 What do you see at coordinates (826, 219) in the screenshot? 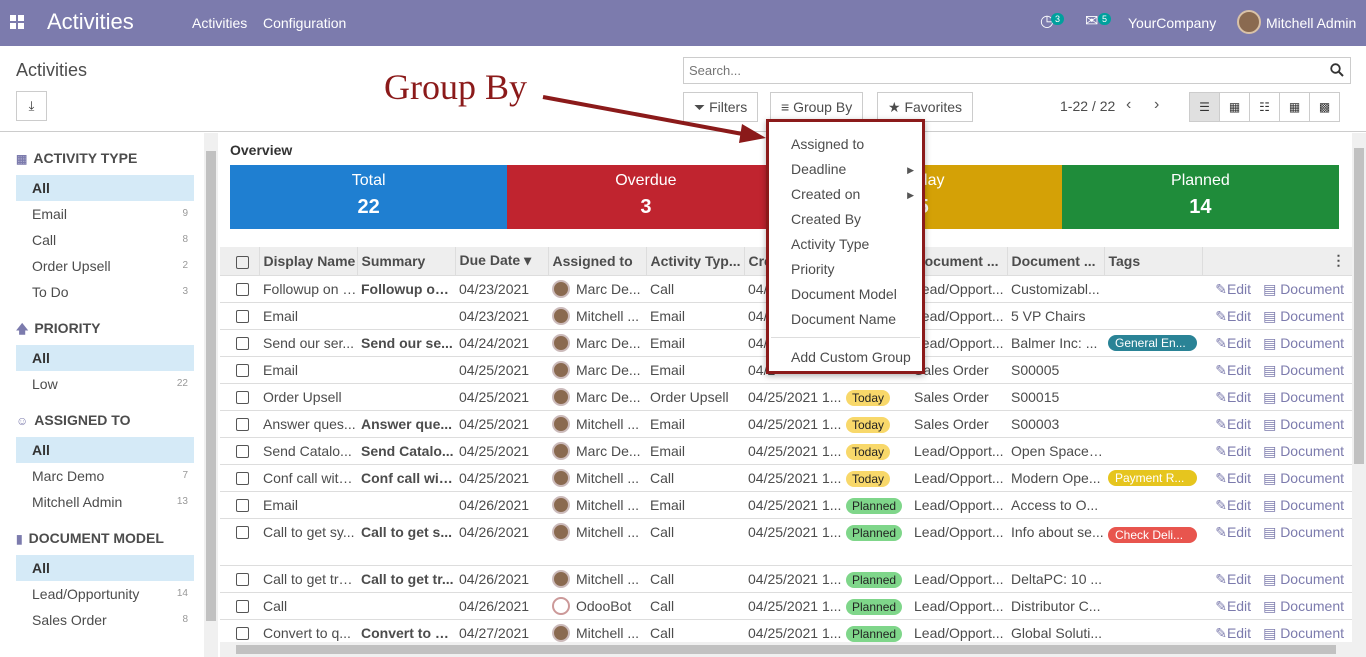
I see `groupby-option: Created By` at bounding box center [826, 219].